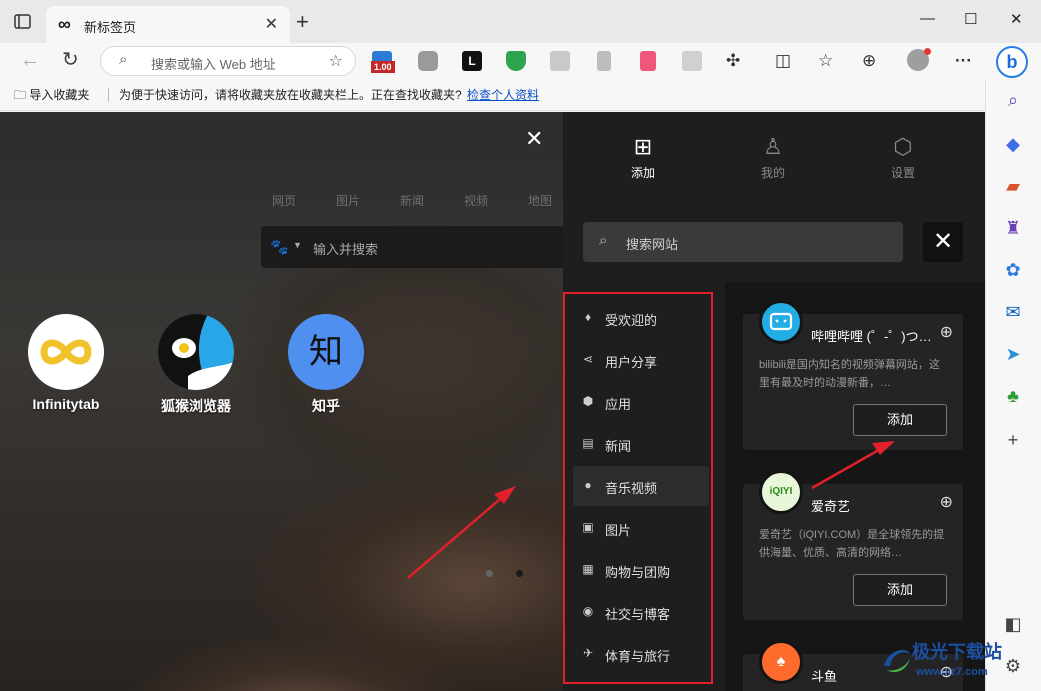  What do you see at coordinates (643, 146) in the screenshot?
I see `plus-square-icon: ⊞` at bounding box center [643, 146].